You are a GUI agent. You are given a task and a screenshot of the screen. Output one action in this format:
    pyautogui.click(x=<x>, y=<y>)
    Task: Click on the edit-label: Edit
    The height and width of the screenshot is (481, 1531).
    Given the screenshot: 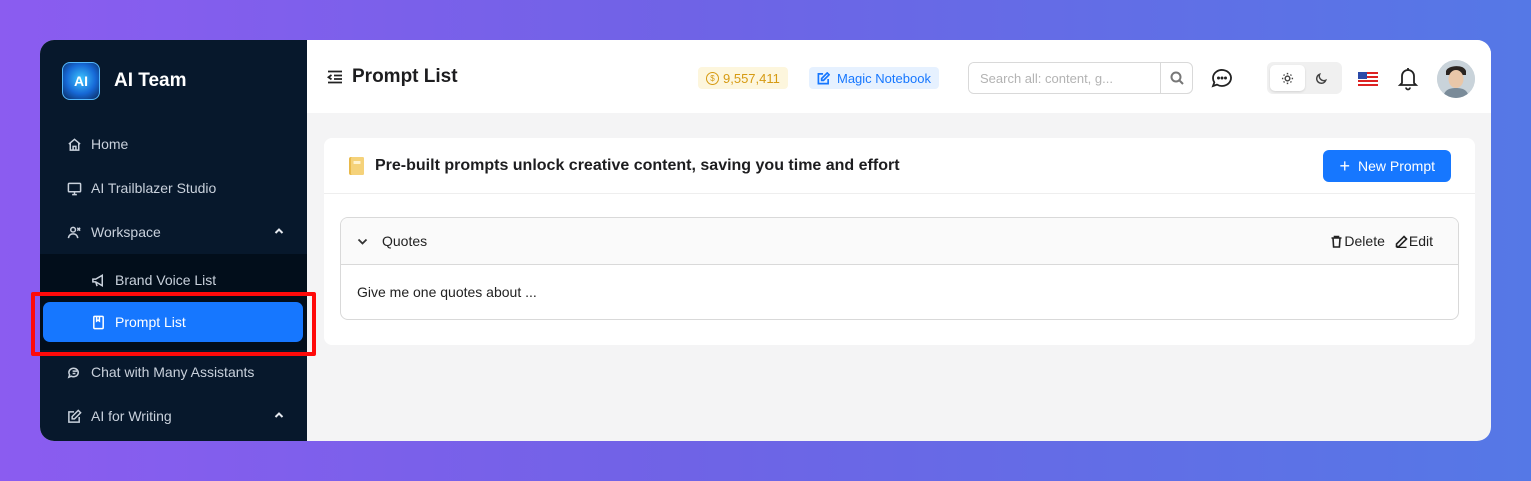 What is the action you would take?
    pyautogui.click(x=1420, y=241)
    